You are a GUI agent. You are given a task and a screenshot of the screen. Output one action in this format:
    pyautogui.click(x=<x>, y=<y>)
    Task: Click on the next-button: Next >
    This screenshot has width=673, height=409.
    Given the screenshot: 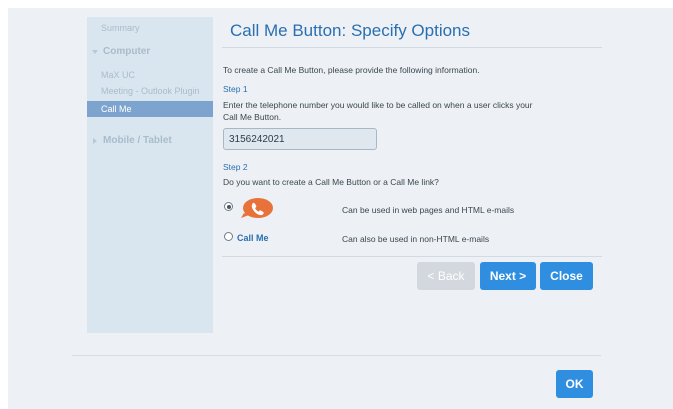 What is the action you would take?
    pyautogui.click(x=508, y=276)
    